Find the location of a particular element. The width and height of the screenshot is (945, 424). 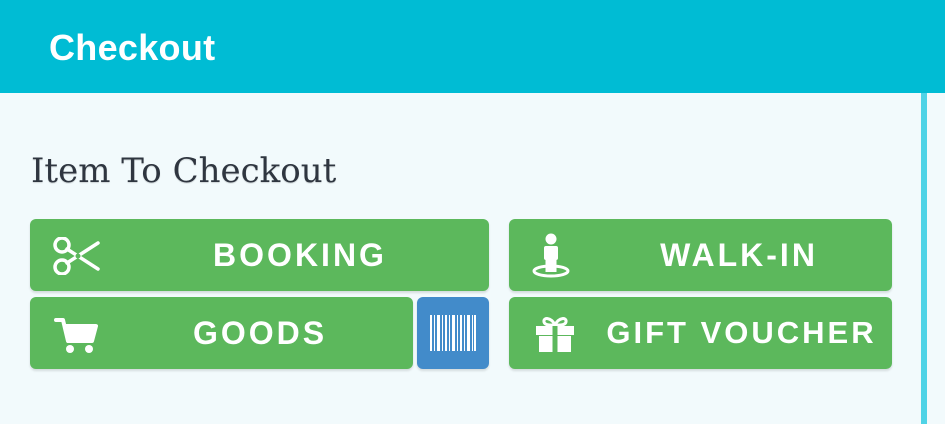

booking-button: BOOKING is located at coordinates (259, 255).